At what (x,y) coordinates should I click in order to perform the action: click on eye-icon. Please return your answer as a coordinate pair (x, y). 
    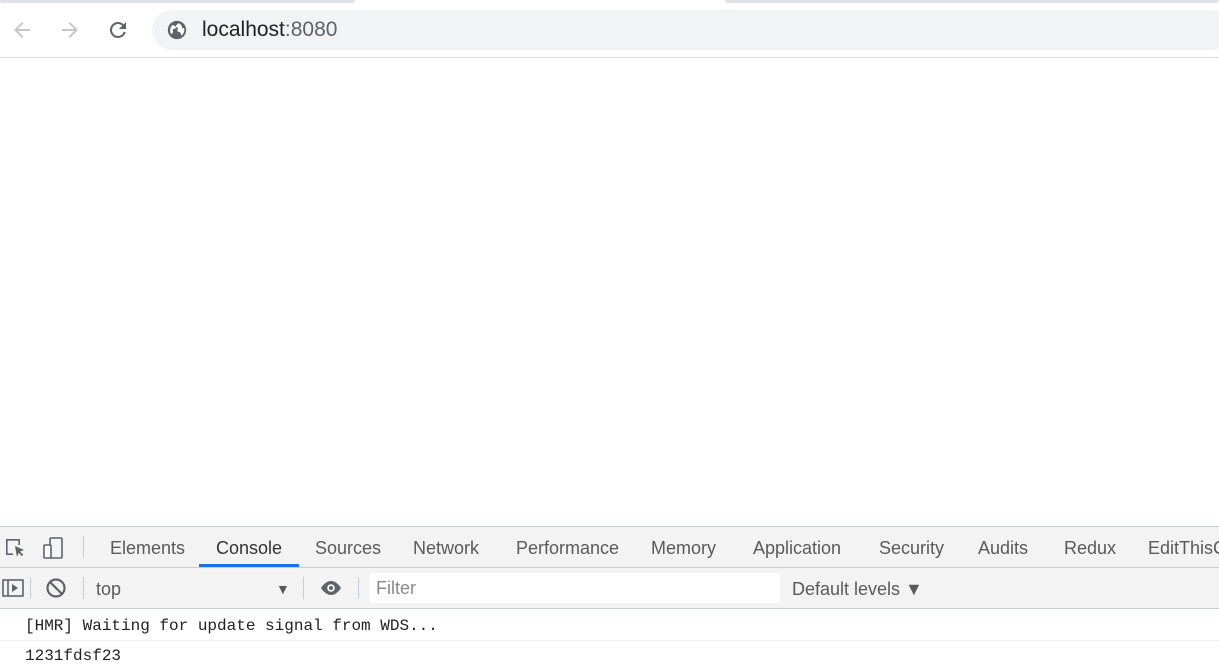
    Looking at the image, I should click on (331, 588).